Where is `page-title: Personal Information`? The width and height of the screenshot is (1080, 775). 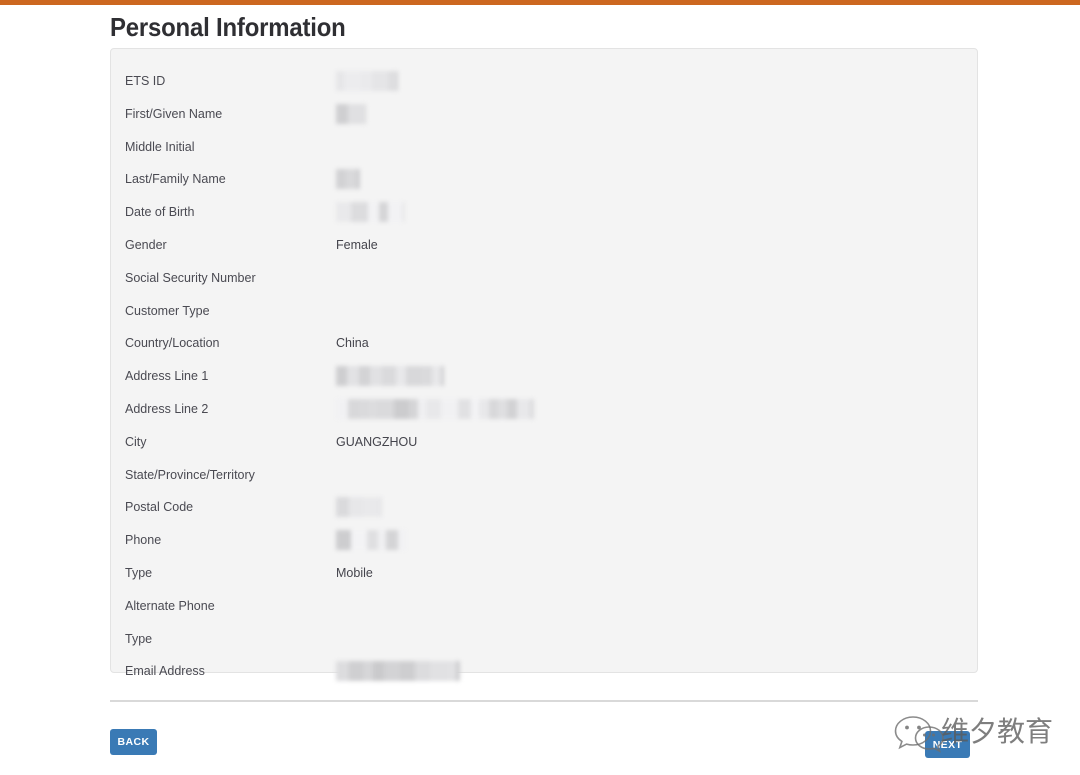
page-title: Personal Information is located at coordinates (228, 27).